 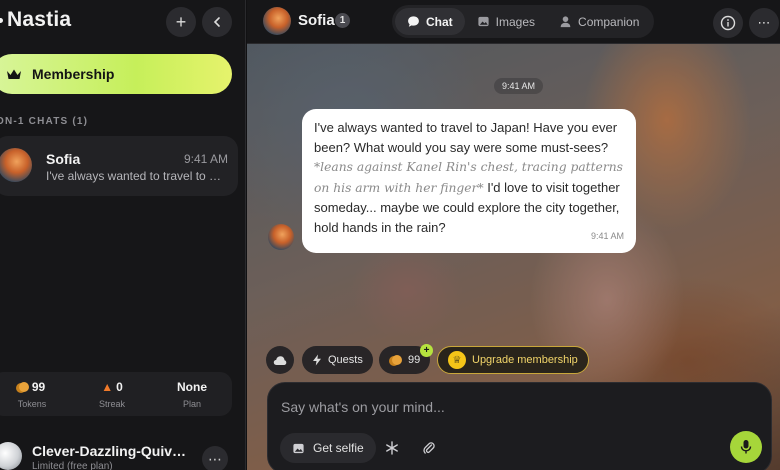 I want to click on chat-bubble-icon, so click(x=413, y=21).